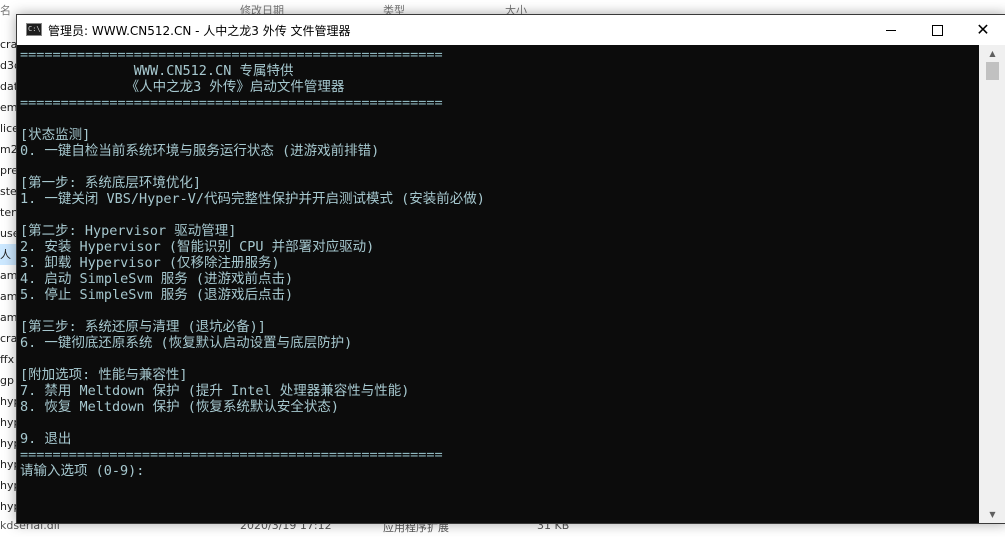  I want to click on minimize-icon, so click(891, 30).